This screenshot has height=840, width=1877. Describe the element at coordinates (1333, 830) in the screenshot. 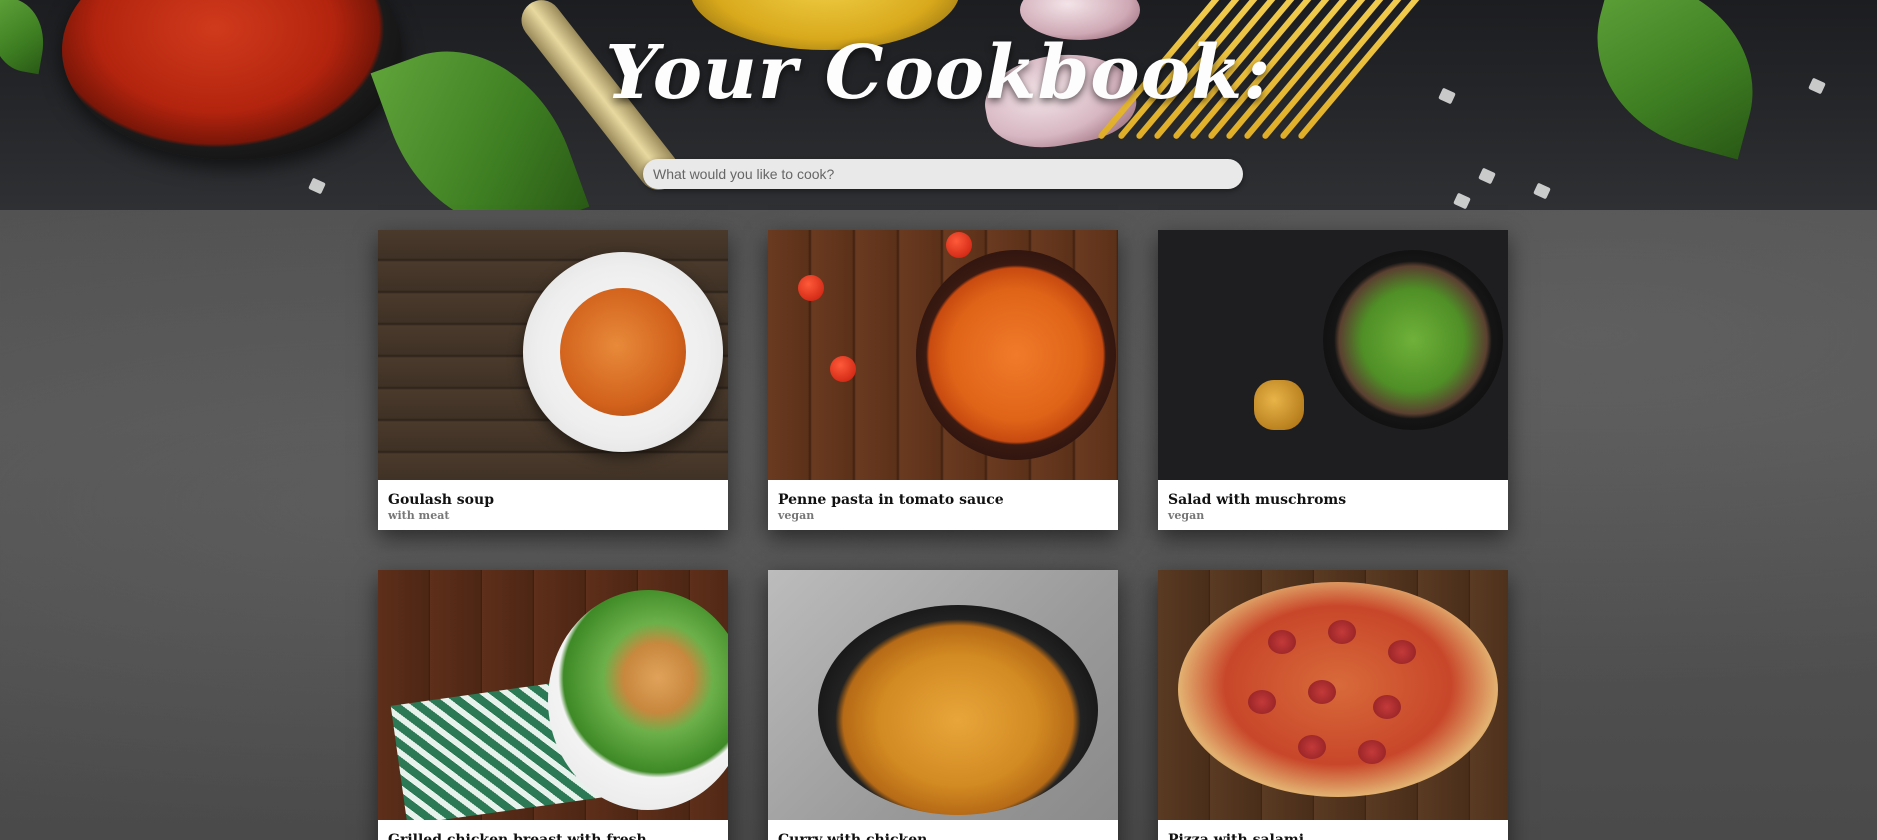

I see `card-caption: Pizza with salami` at that location.